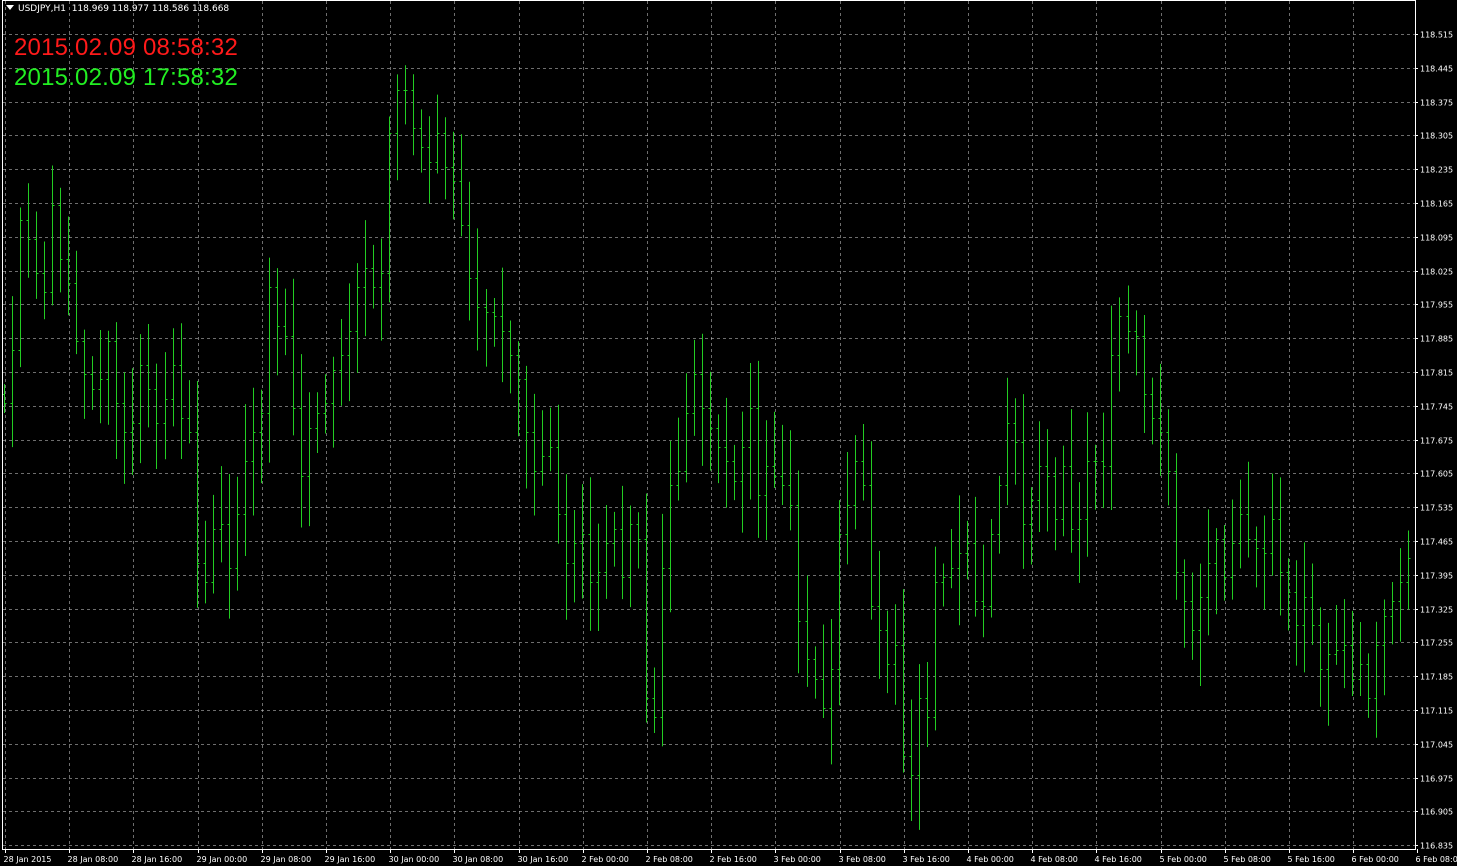 The height and width of the screenshot is (866, 1457). What do you see at coordinates (126, 47) in the screenshot?
I see `server-time-clock: 2015.02.09 08:58:32` at bounding box center [126, 47].